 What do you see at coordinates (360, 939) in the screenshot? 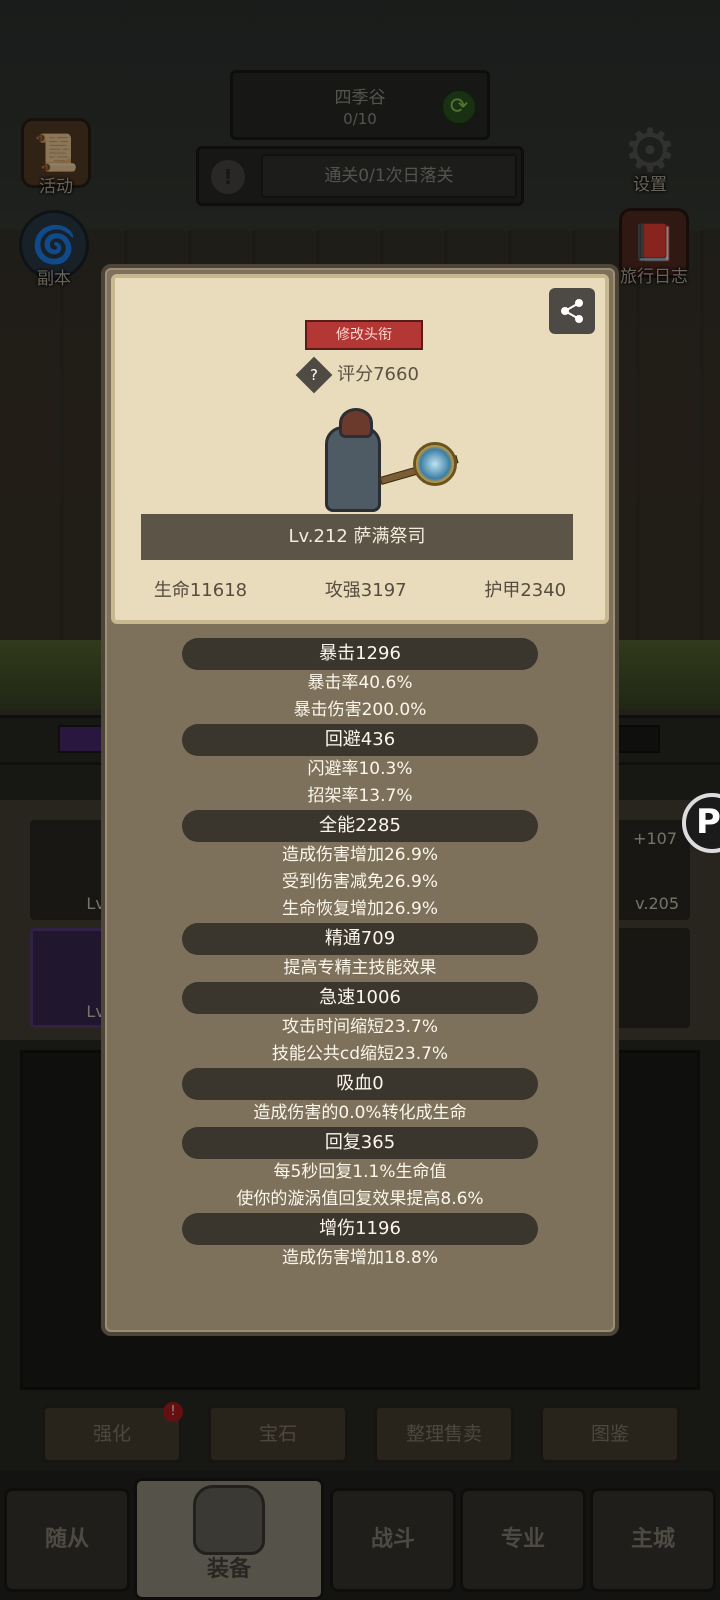
I see `stat-header: 精通709` at bounding box center [360, 939].